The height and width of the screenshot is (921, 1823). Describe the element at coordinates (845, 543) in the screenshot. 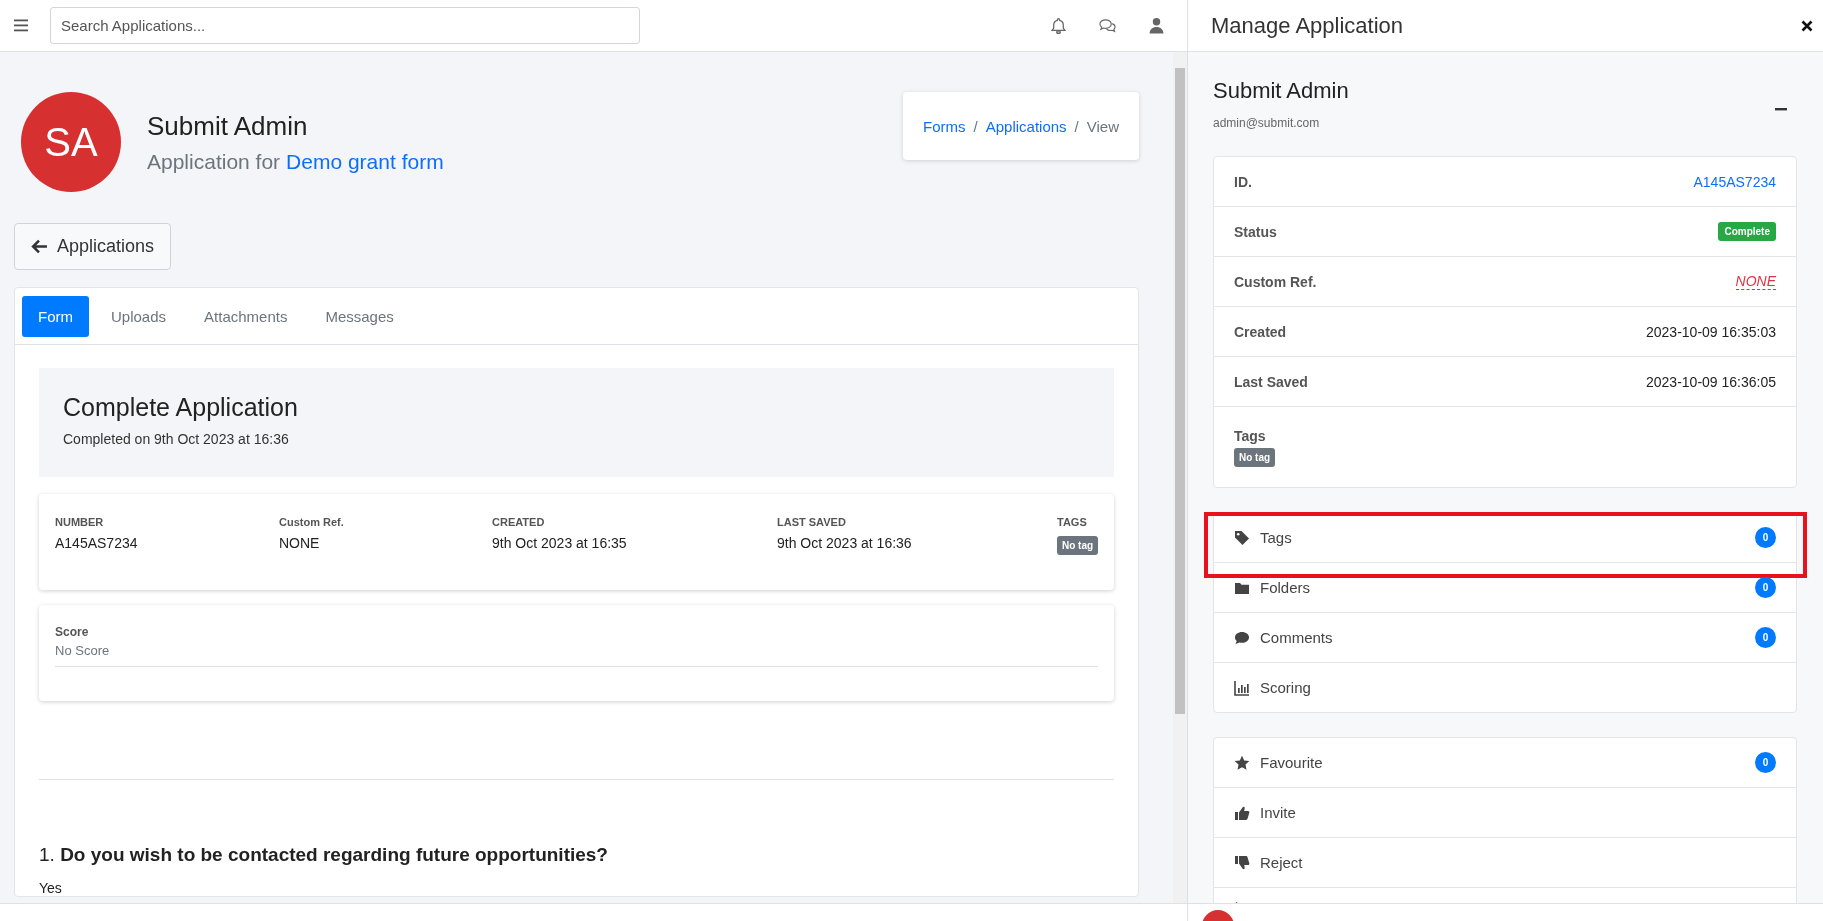

I see `field-value: 9th Oct 2023 at 16:36` at that location.